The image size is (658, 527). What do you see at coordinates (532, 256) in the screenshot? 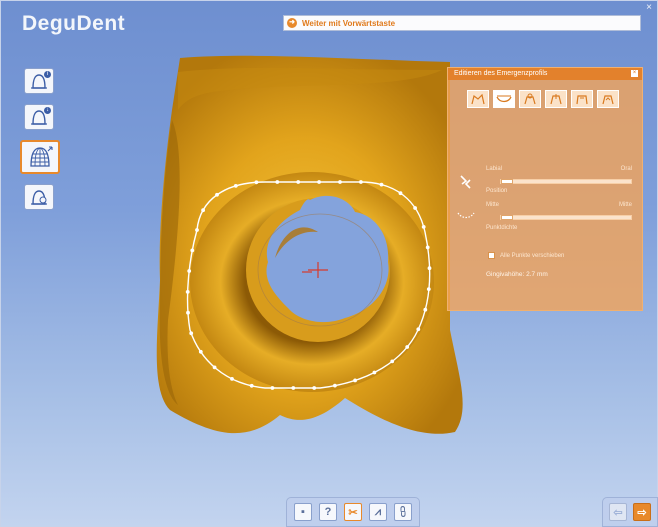
I see `move-all-points-label: Alle Punkte verschieben` at bounding box center [532, 256].